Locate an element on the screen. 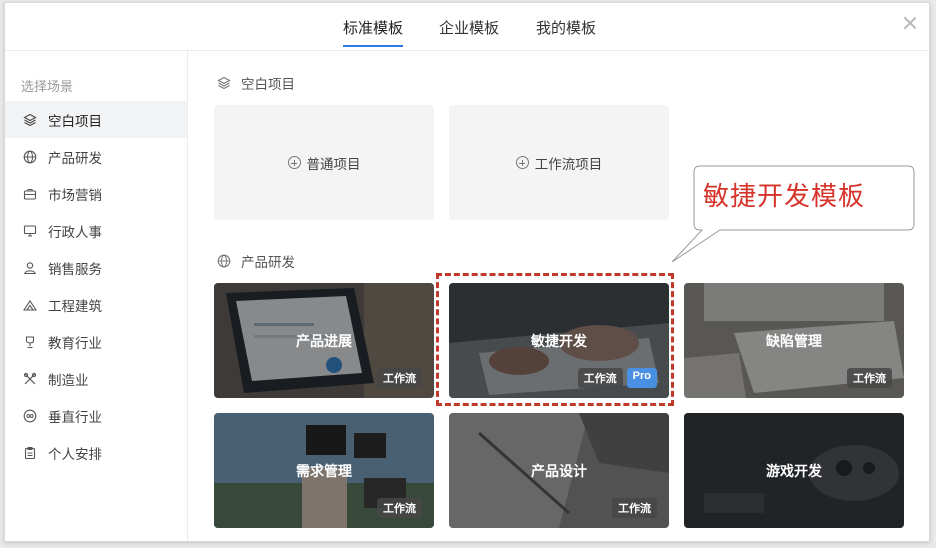 This screenshot has height=548, width=936. template-card-requirements: 需求管理 工作流 is located at coordinates (324, 470).